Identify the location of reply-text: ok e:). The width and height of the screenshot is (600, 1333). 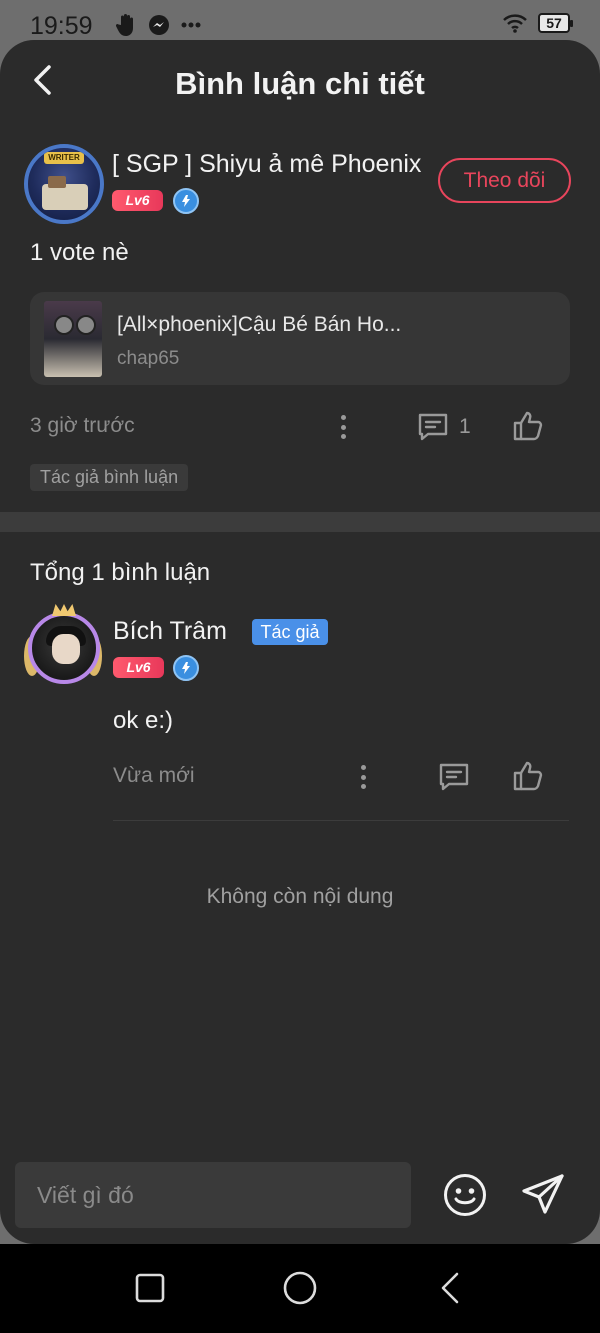
(143, 720).